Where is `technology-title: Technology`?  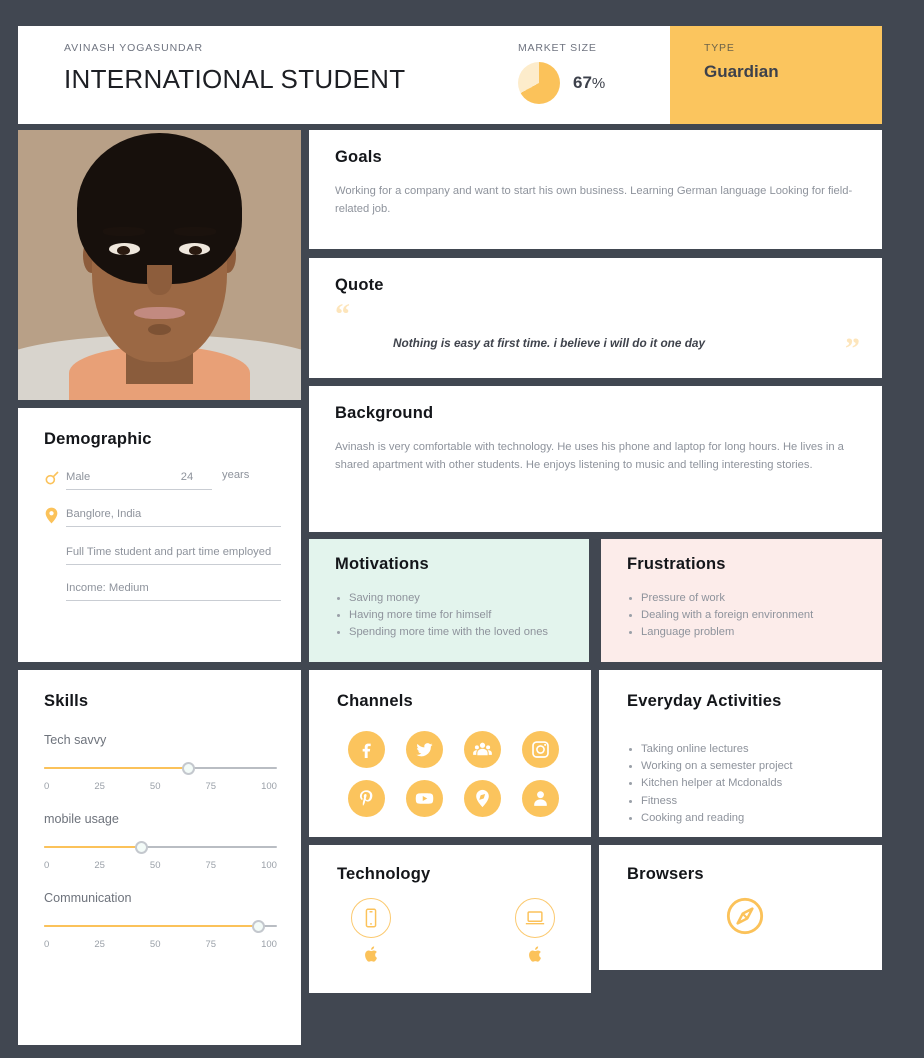
technology-title: Technology is located at coordinates (384, 874).